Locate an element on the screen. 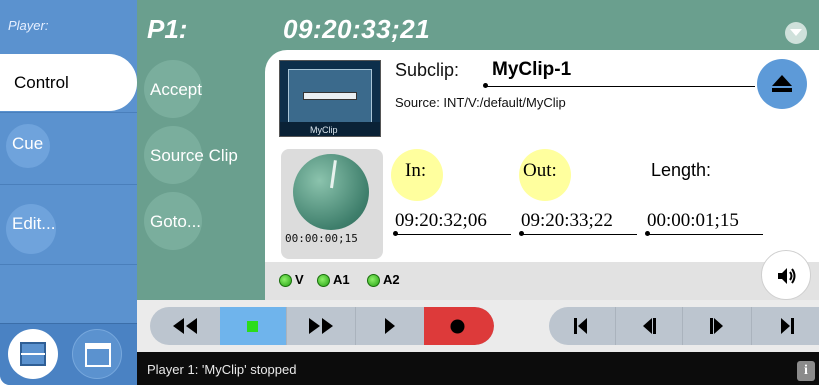  audio2-led-icon is located at coordinates (373, 280).